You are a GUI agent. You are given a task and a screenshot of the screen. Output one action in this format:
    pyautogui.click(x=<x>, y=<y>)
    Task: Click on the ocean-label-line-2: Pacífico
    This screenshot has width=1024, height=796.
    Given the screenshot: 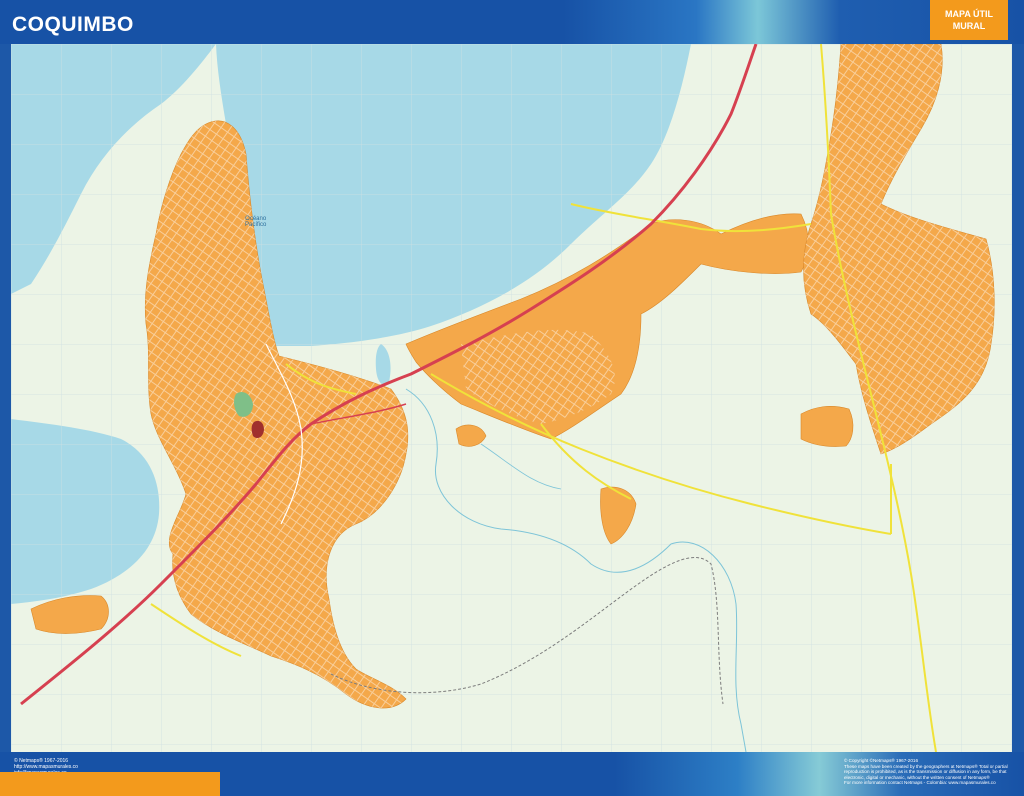 What is the action you would take?
    pyautogui.click(x=256, y=225)
    